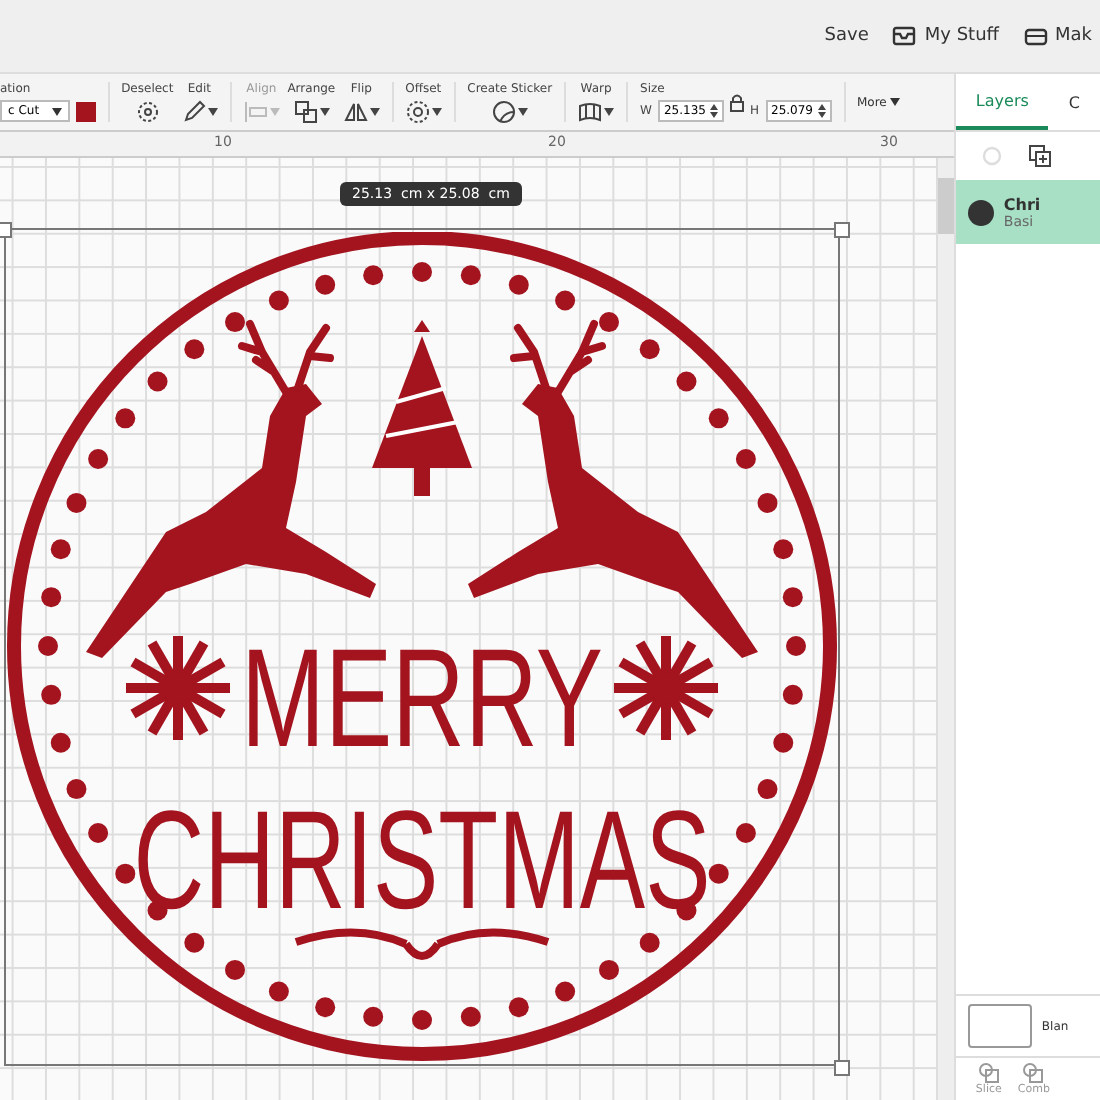 This screenshot has height=1100, width=1100. I want to click on combine-icon, so click(1033, 1073).